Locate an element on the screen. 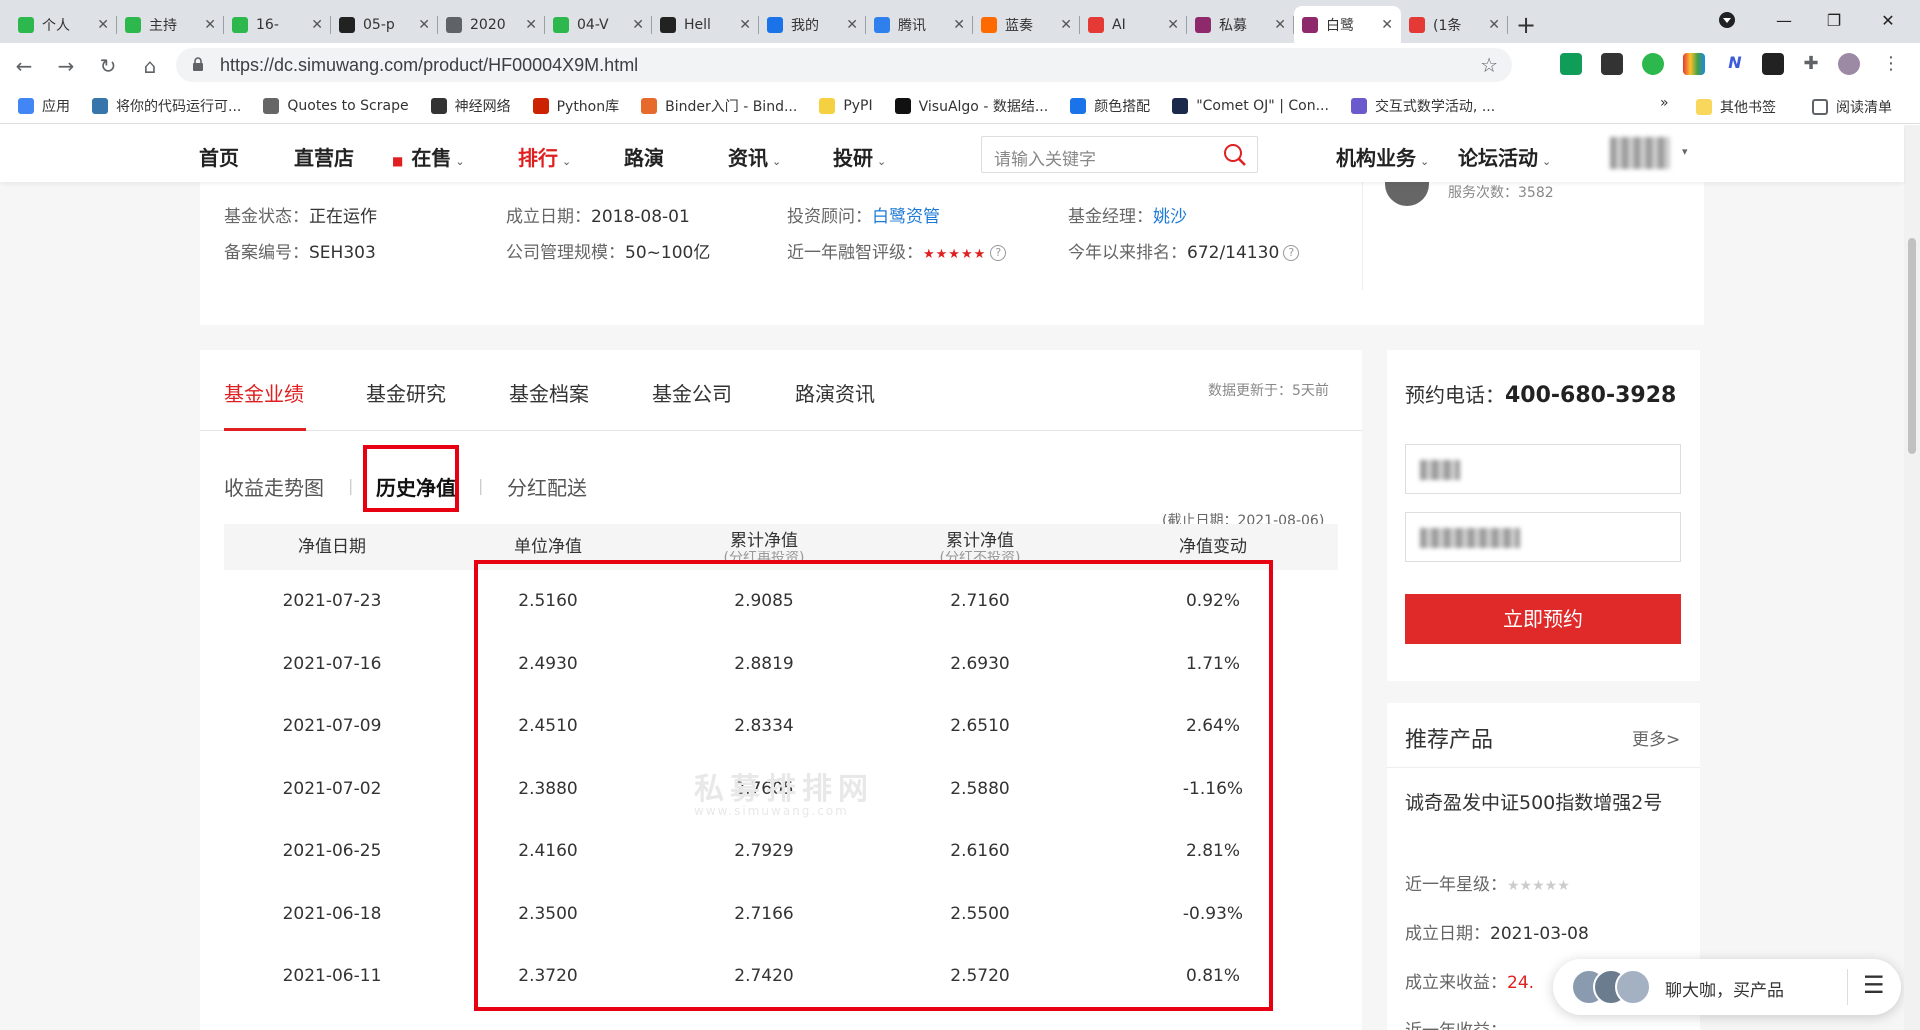 The image size is (1920, 1030). extension-color-icon is located at coordinates (1694, 64).